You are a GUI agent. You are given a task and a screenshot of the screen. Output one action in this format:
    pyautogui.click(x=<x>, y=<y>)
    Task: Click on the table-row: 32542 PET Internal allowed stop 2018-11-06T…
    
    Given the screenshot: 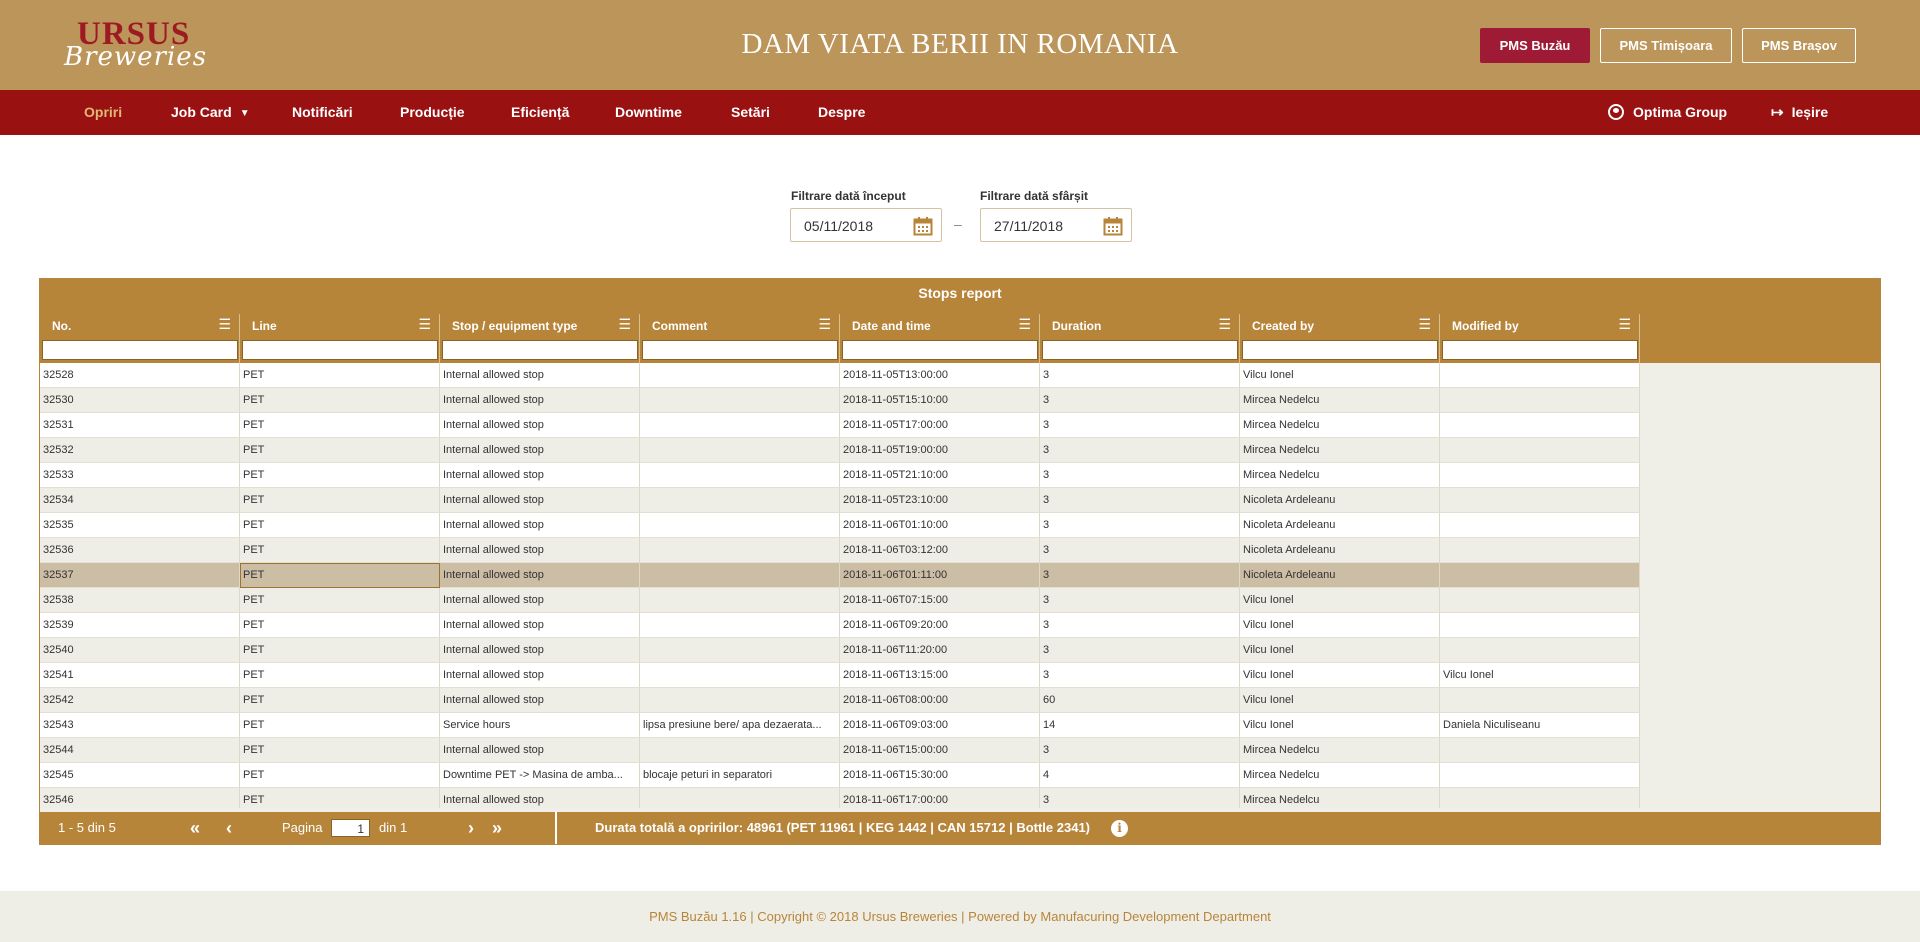 What is the action you would take?
    pyautogui.click(x=840, y=700)
    